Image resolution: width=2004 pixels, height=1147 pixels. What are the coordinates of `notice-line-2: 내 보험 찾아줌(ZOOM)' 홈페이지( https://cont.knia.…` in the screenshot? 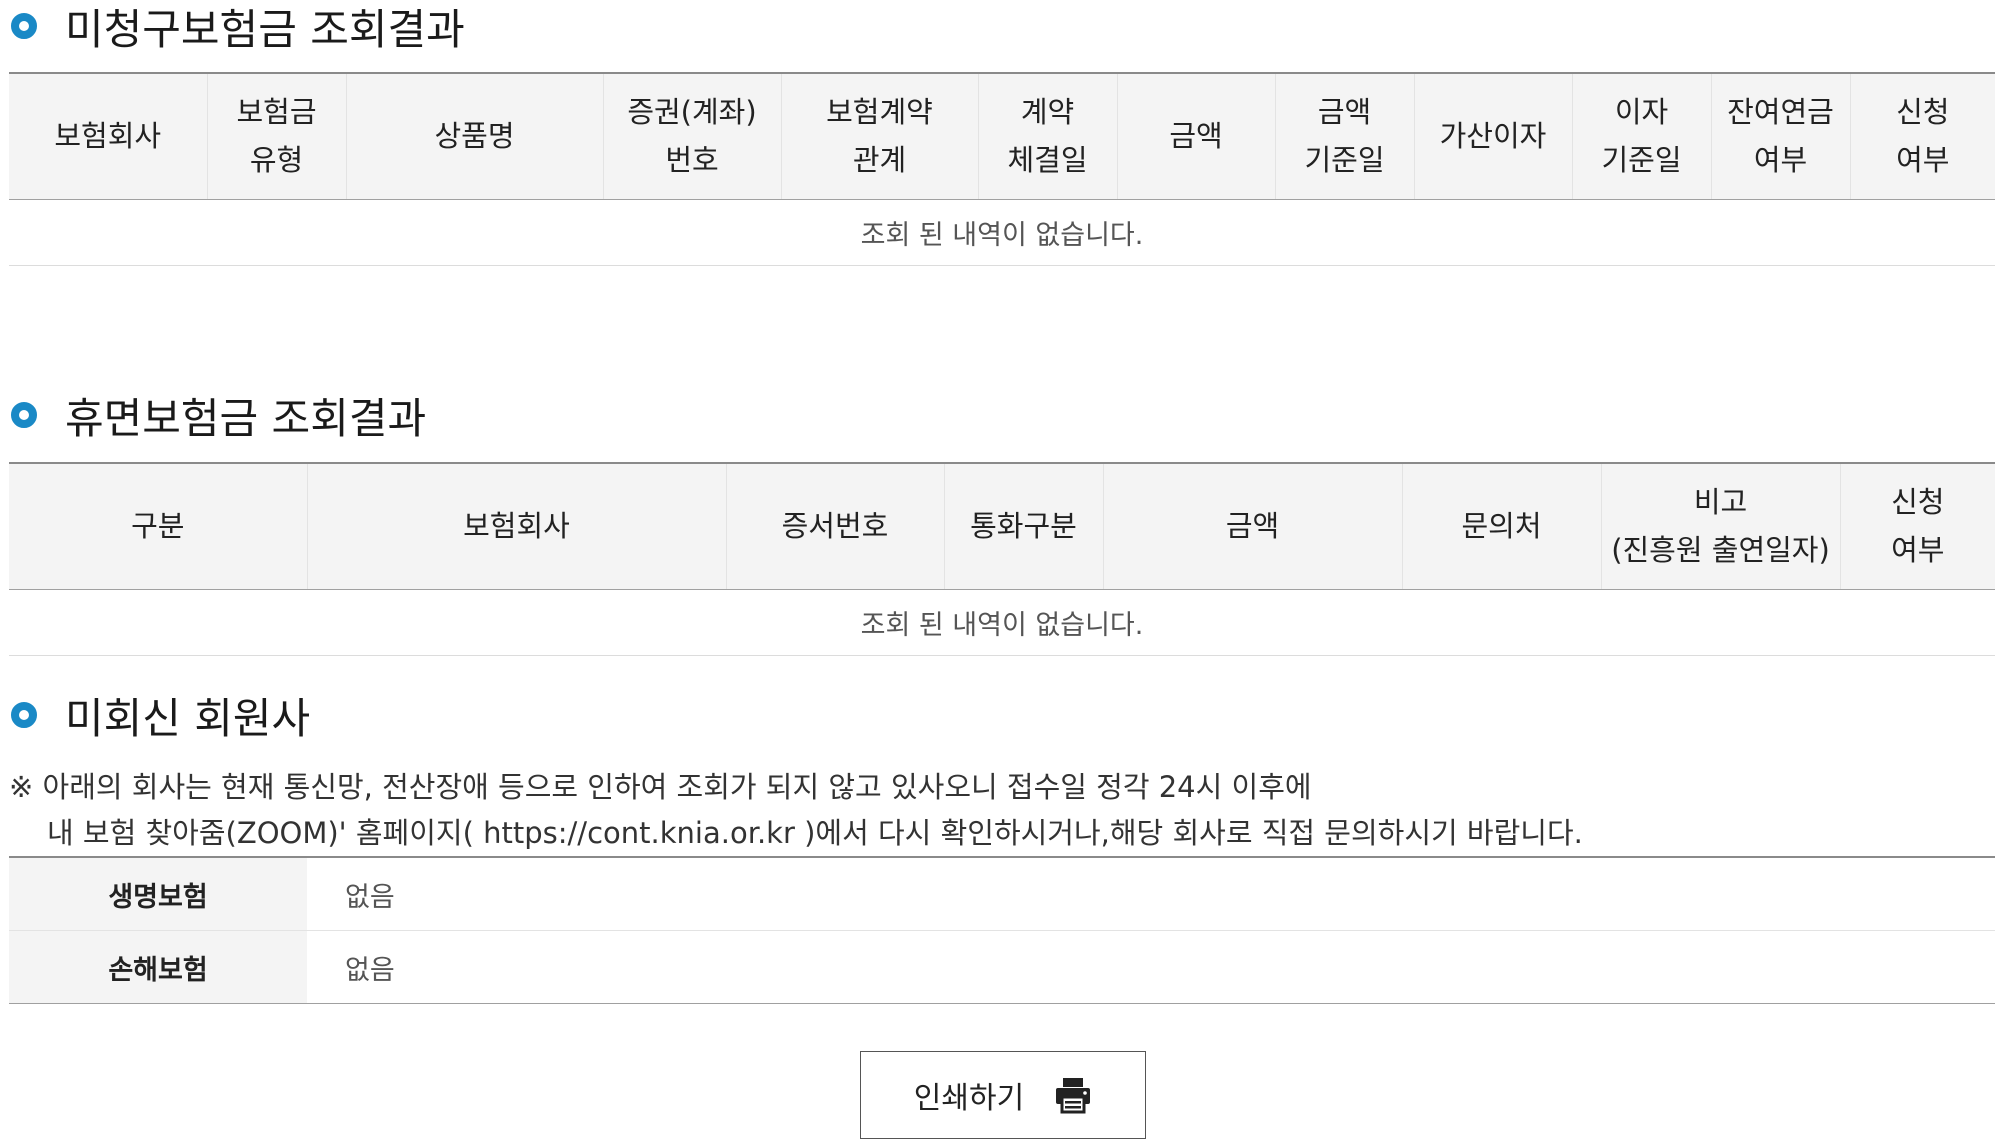 It's located at (815, 833).